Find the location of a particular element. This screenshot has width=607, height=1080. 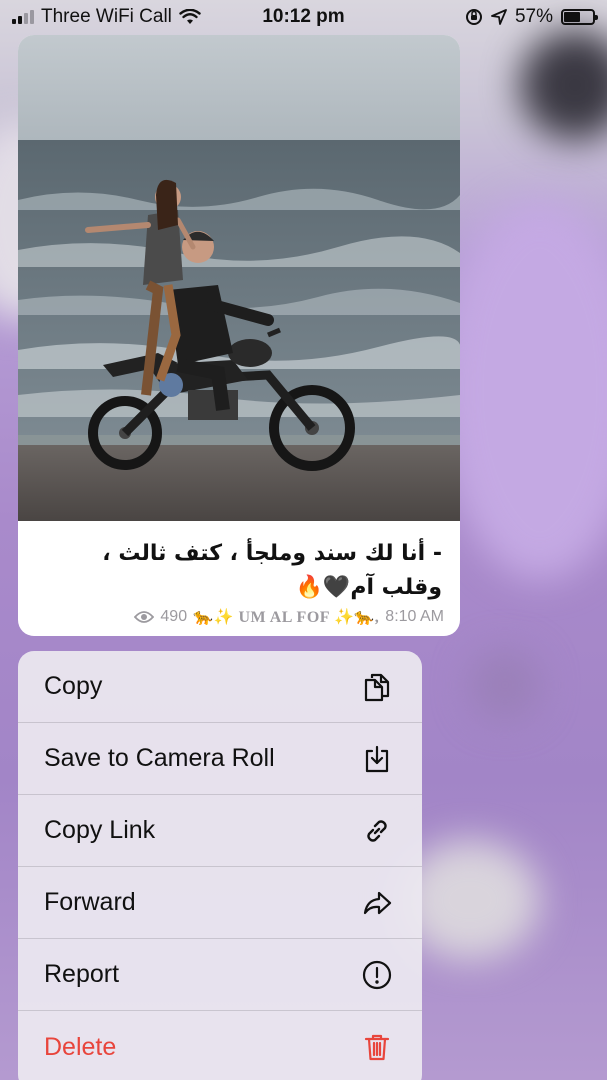

cell-signal-icon is located at coordinates (23, 17).